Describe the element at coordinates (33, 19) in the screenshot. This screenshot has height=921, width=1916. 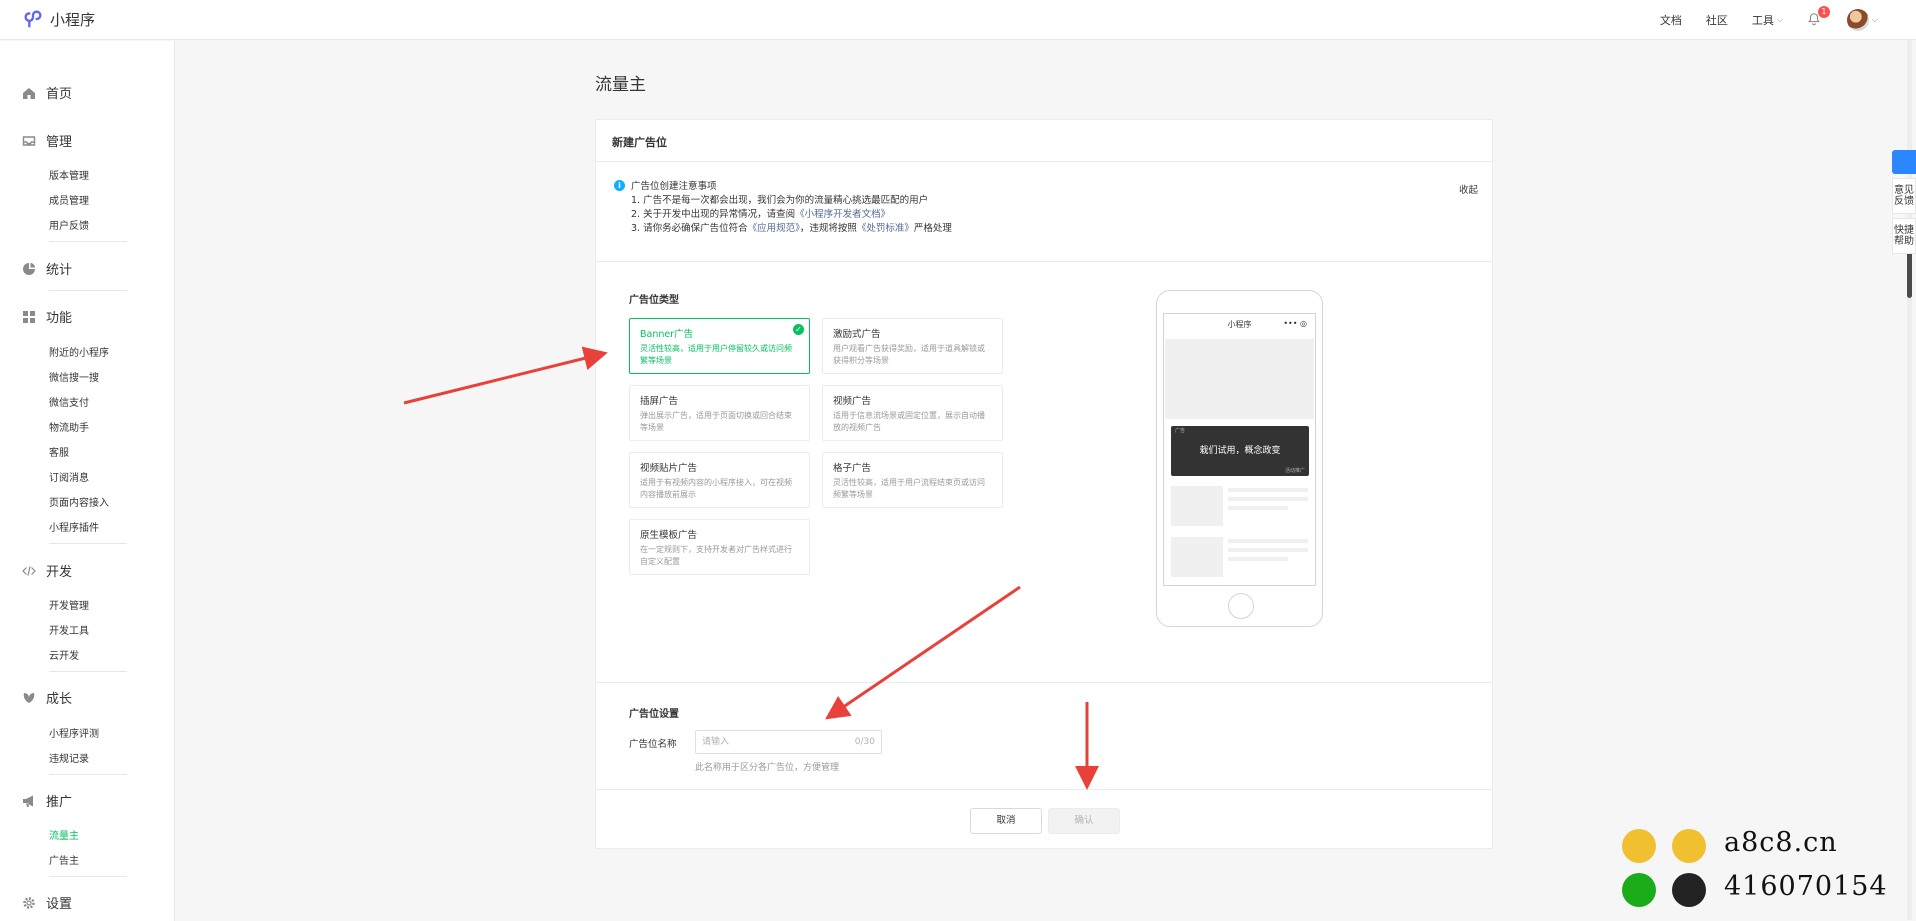
I see `miniprogram-logo-icon` at that location.